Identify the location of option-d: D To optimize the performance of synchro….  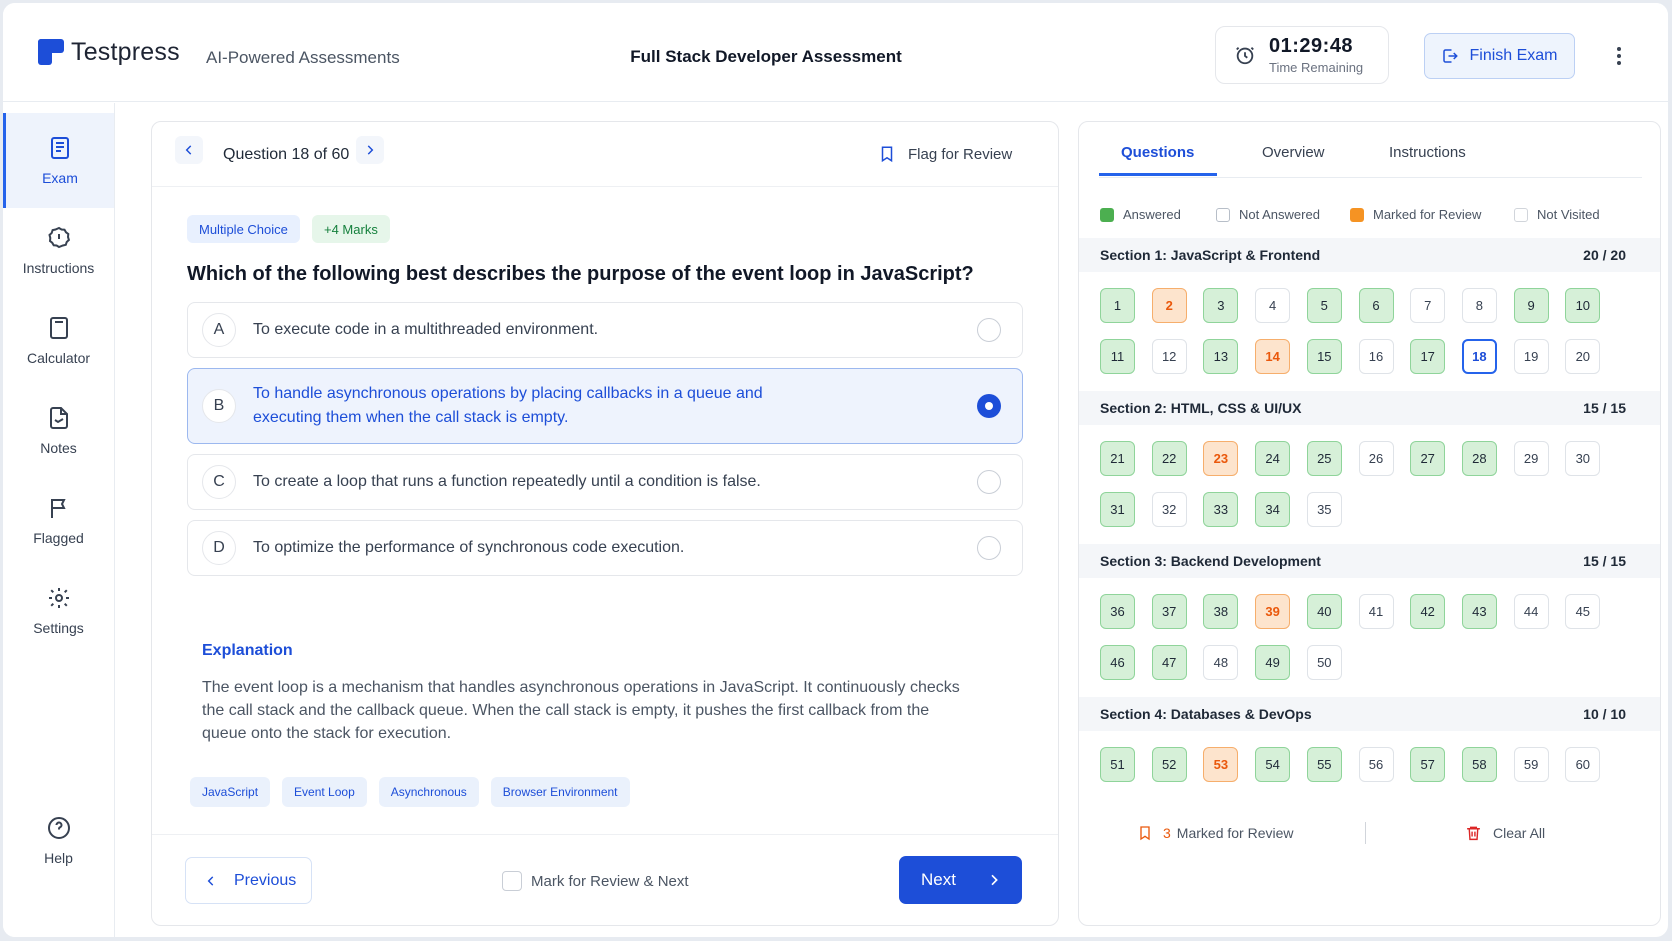
(605, 548).